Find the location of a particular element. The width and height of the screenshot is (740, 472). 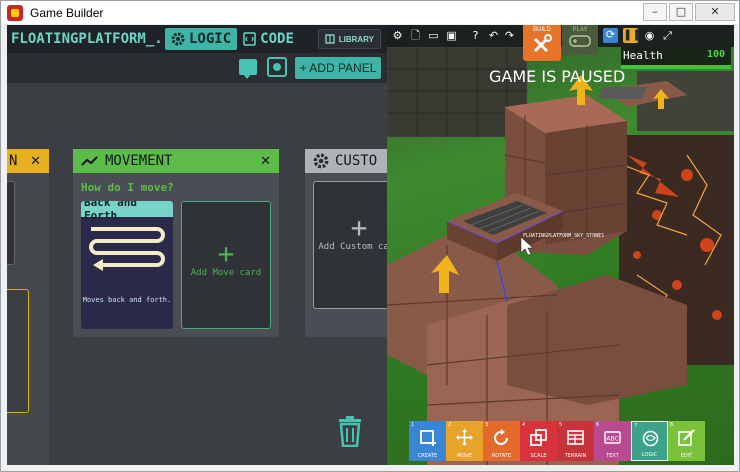

health-bar-fill is located at coordinates (676, 67).